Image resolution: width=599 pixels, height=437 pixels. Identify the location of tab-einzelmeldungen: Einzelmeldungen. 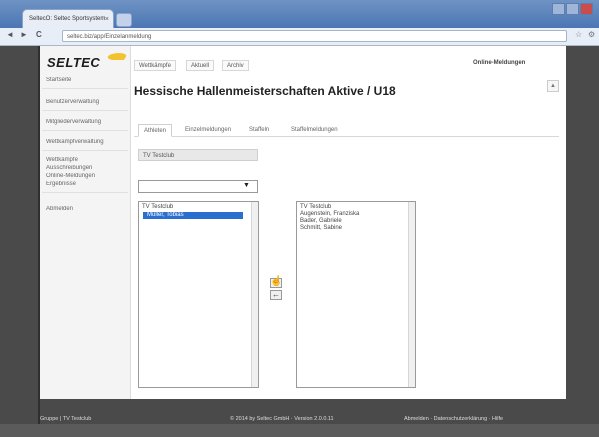
(208, 130).